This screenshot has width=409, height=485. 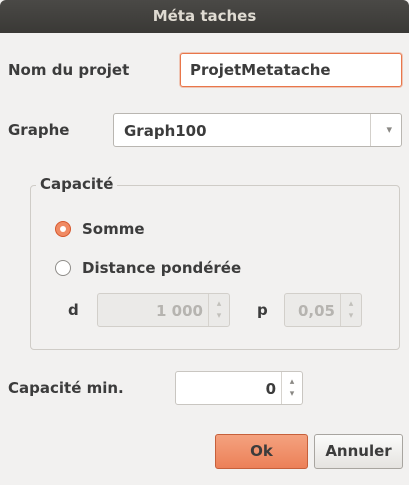 I want to click on project-name-value: ProjetMetatache, so click(x=260, y=70).